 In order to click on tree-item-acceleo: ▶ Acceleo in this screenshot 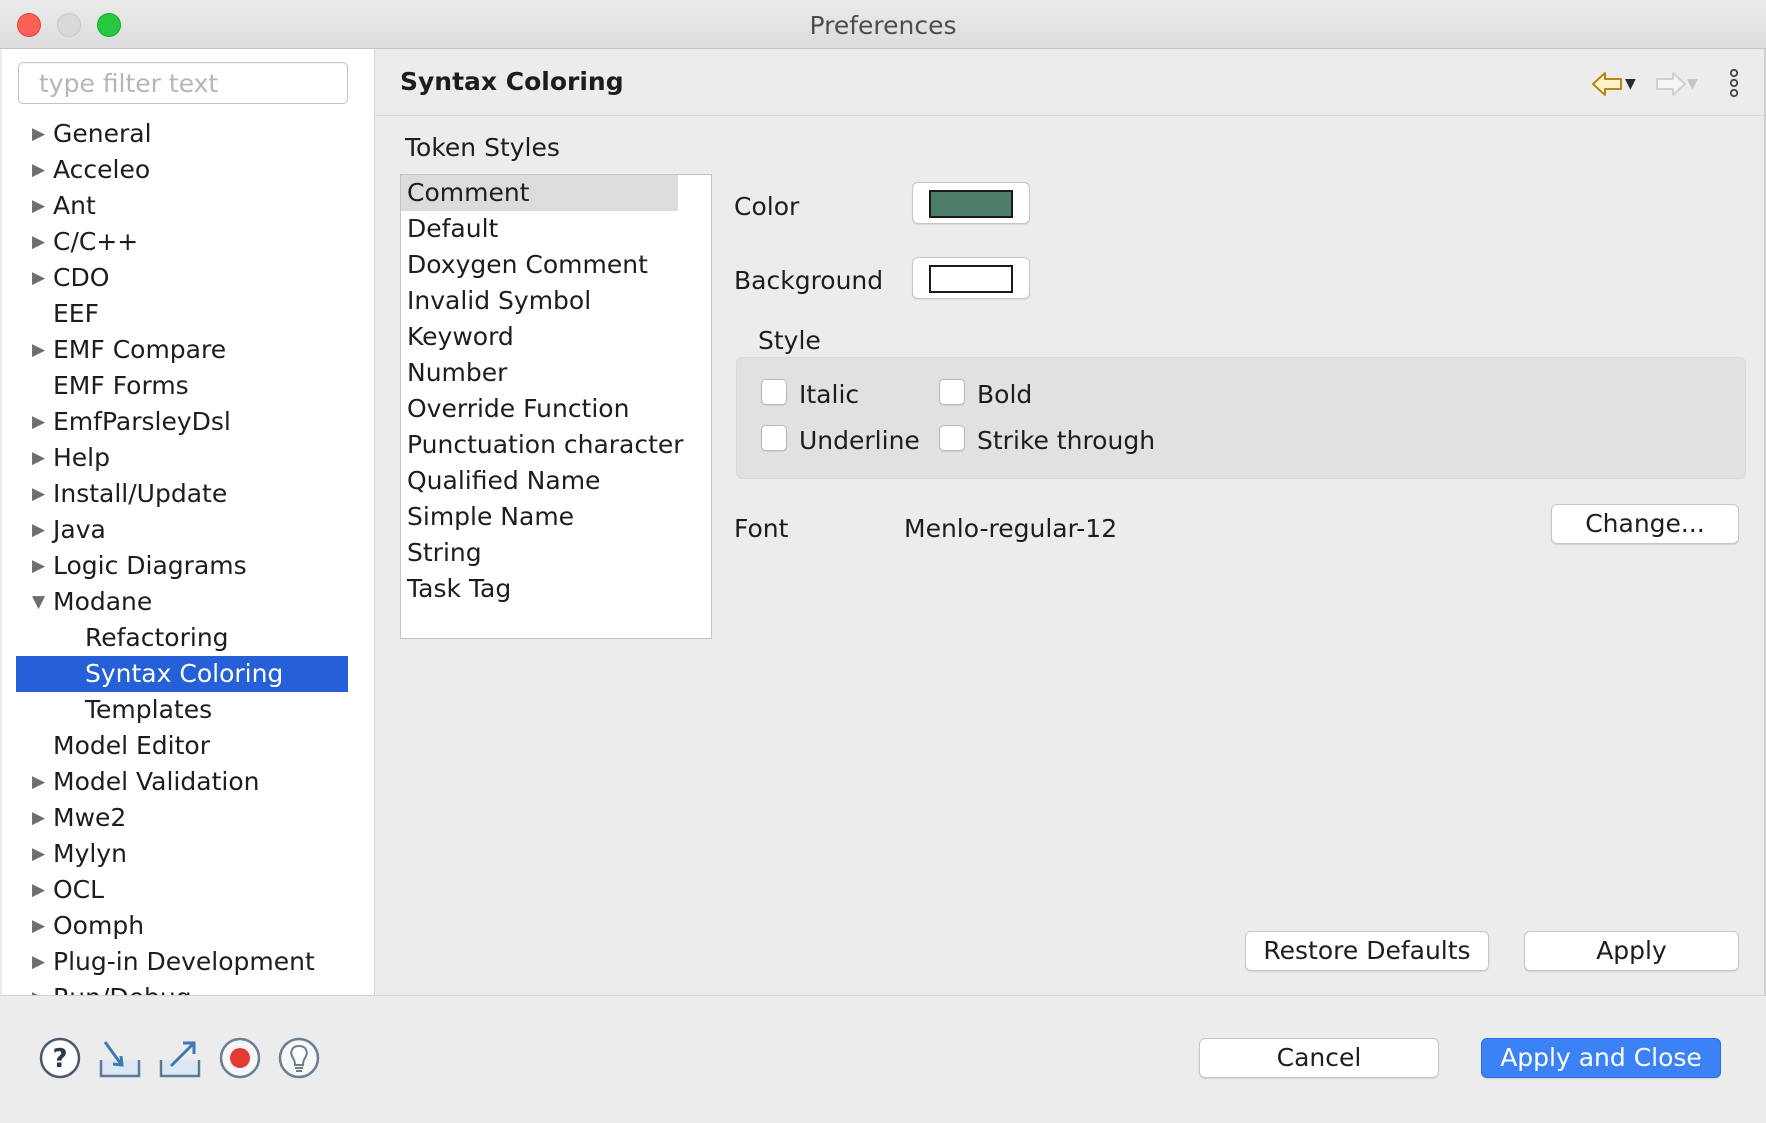, I will do `click(188, 170)`.